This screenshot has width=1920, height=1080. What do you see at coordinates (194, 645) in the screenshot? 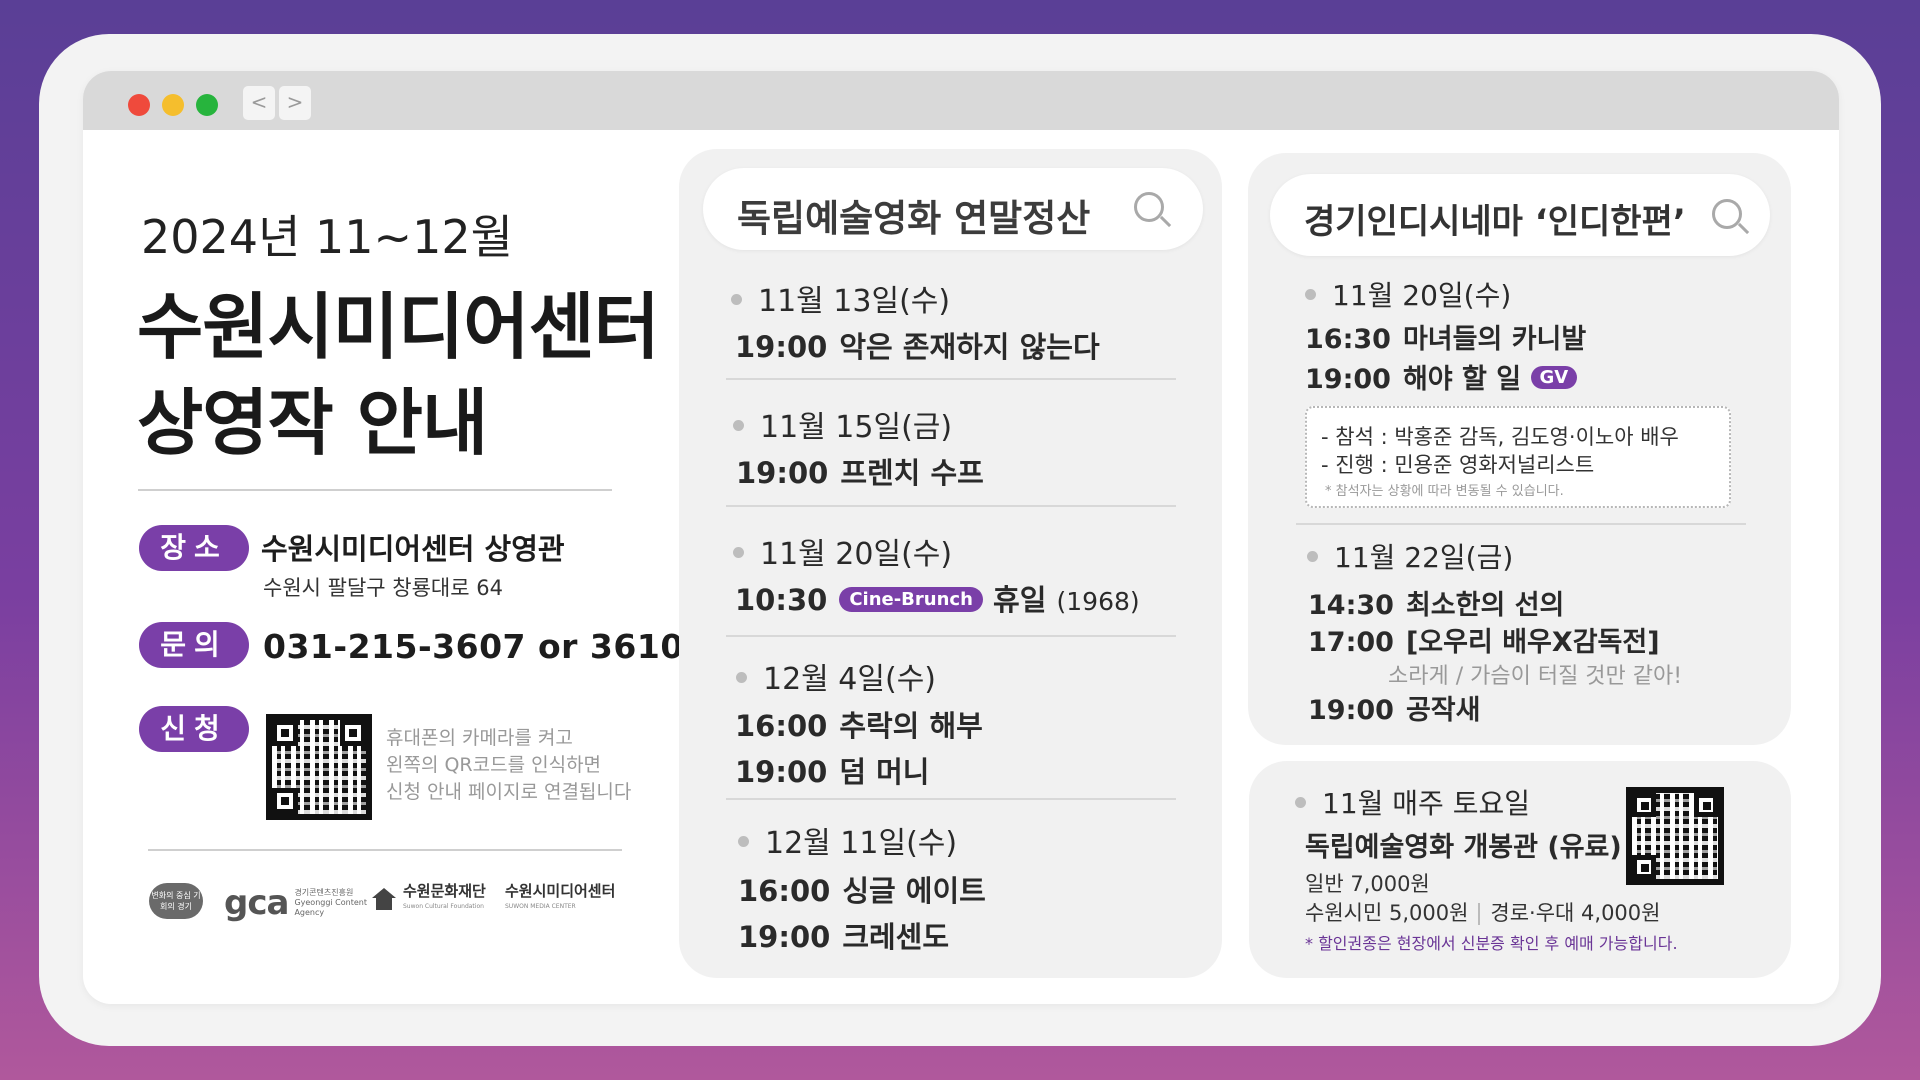
I see `inquiry-pill: 문의` at bounding box center [194, 645].